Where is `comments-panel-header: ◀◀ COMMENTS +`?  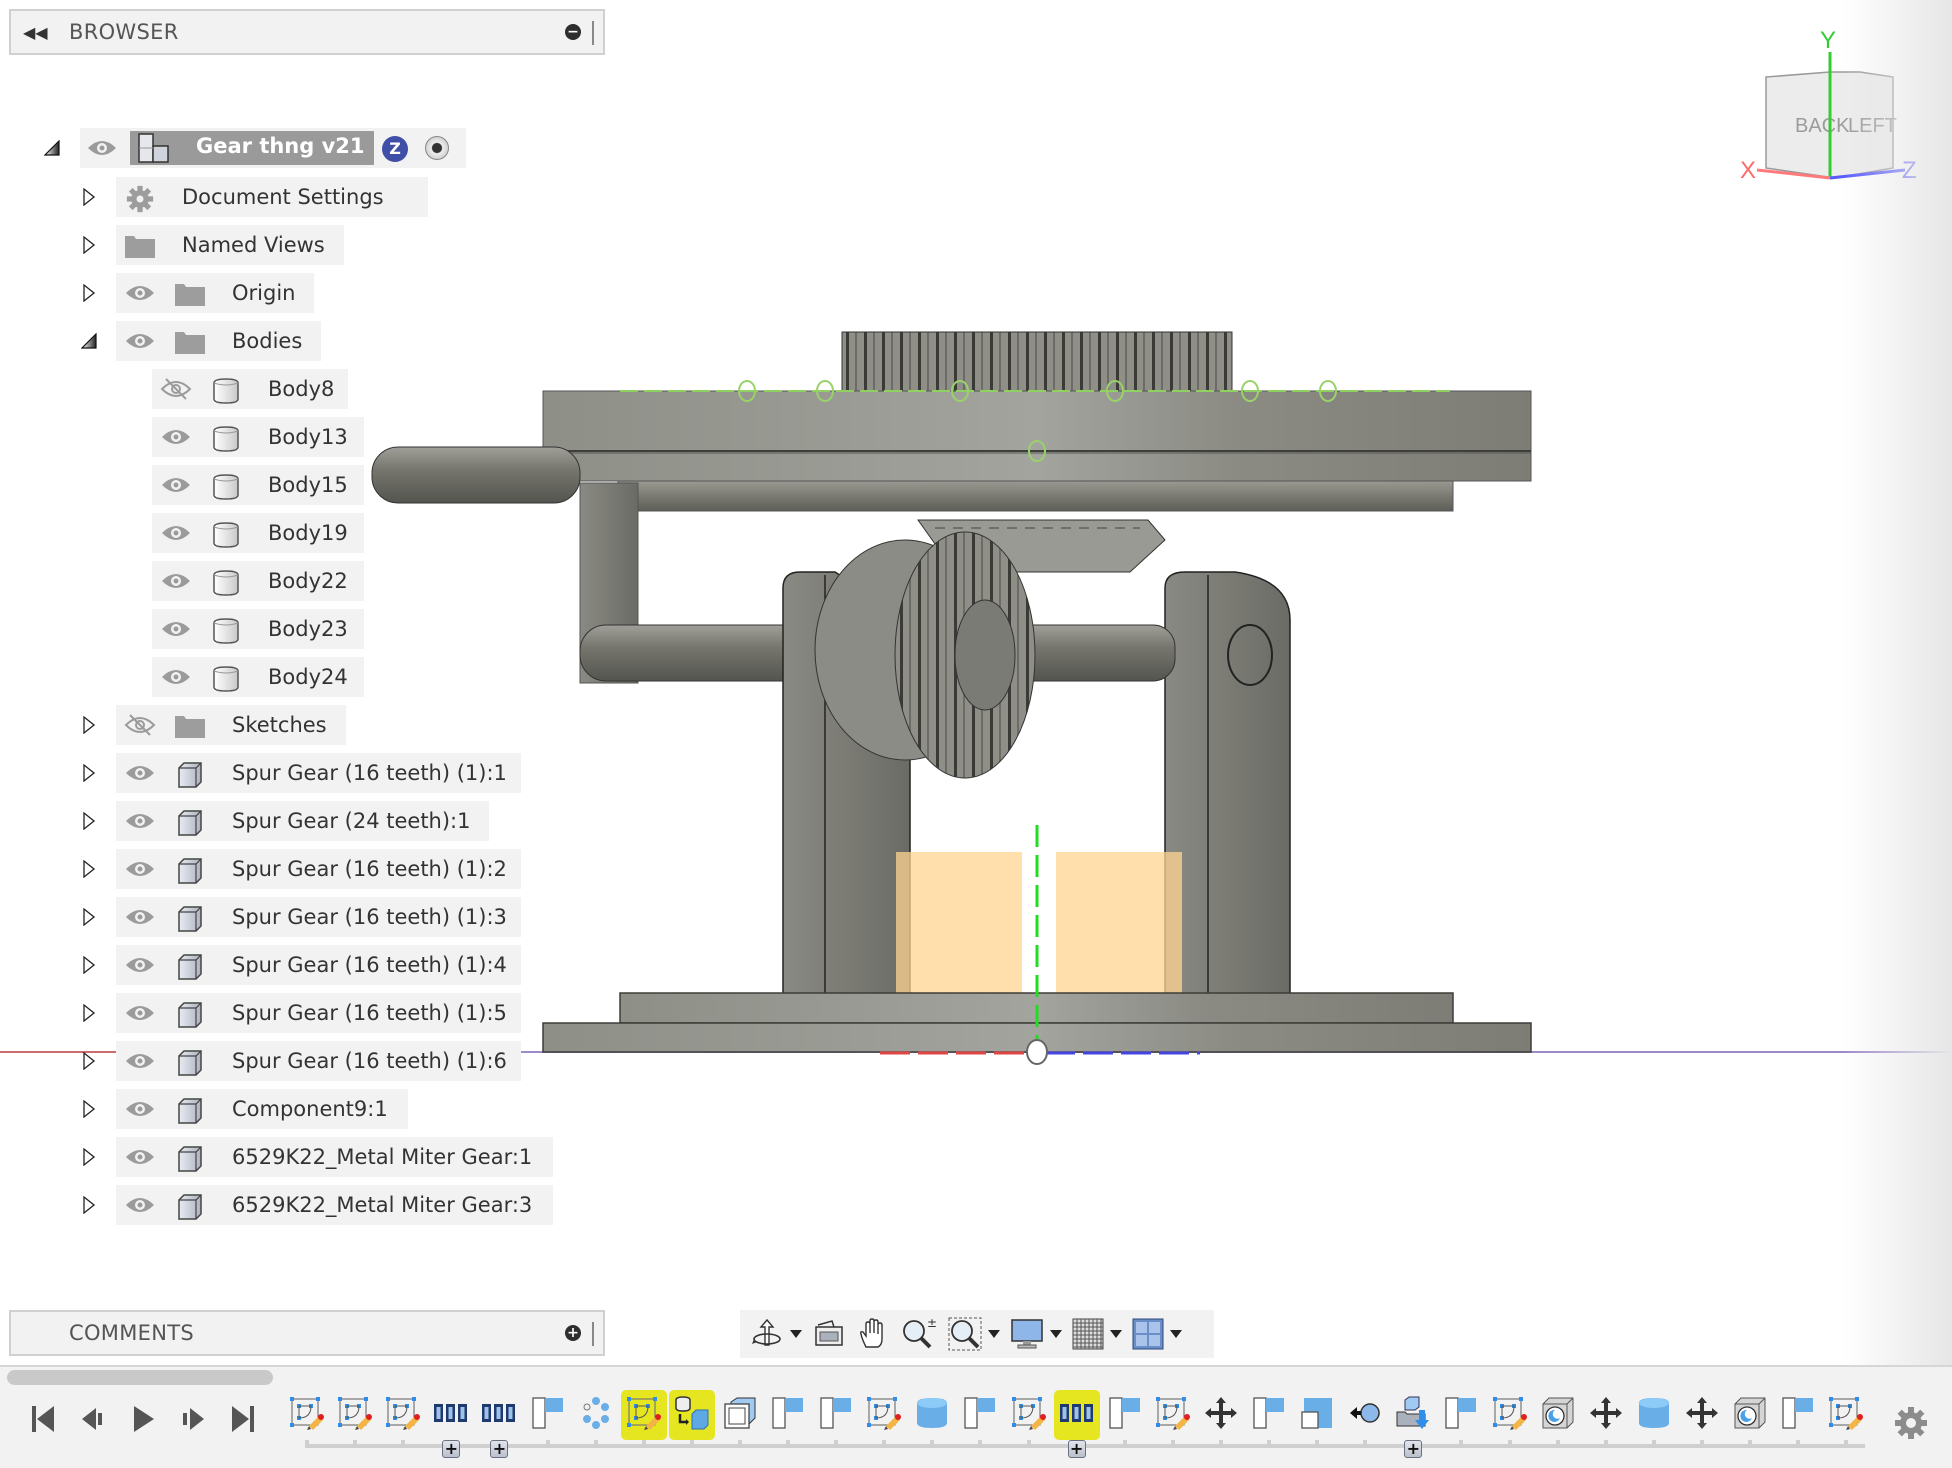 comments-panel-header: ◀◀ COMMENTS + is located at coordinates (307, 1333).